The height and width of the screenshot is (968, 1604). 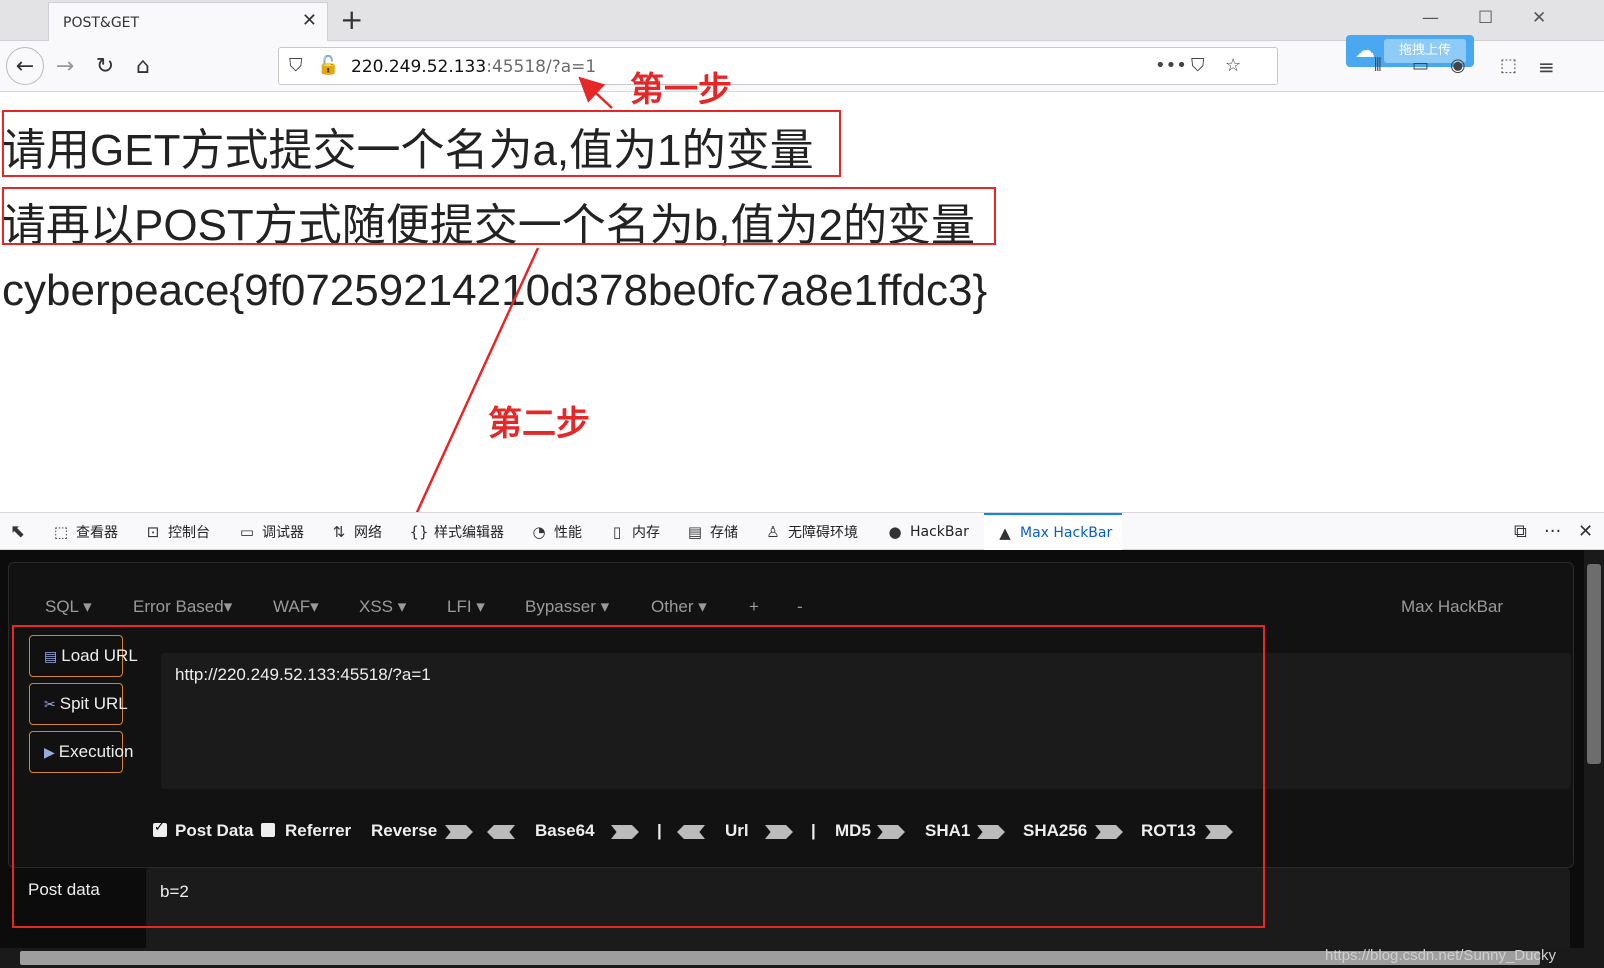 I want to click on hackbar-menu-3: XSS ▾, so click(x=382, y=607).